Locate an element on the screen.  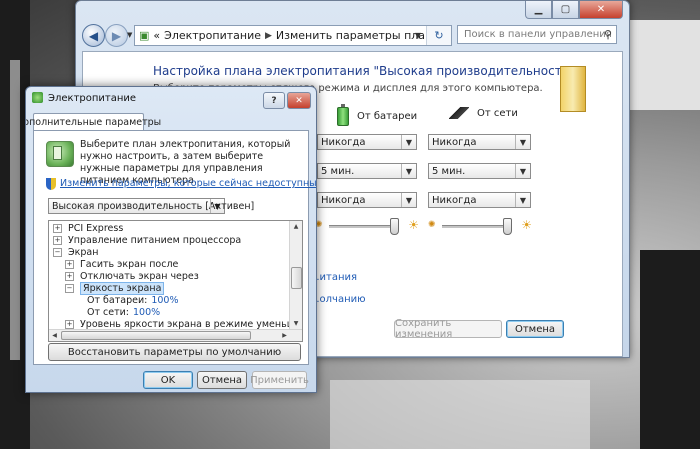
dim-display-battery-select: Никогда ▼ is located at coordinates (367, 142).